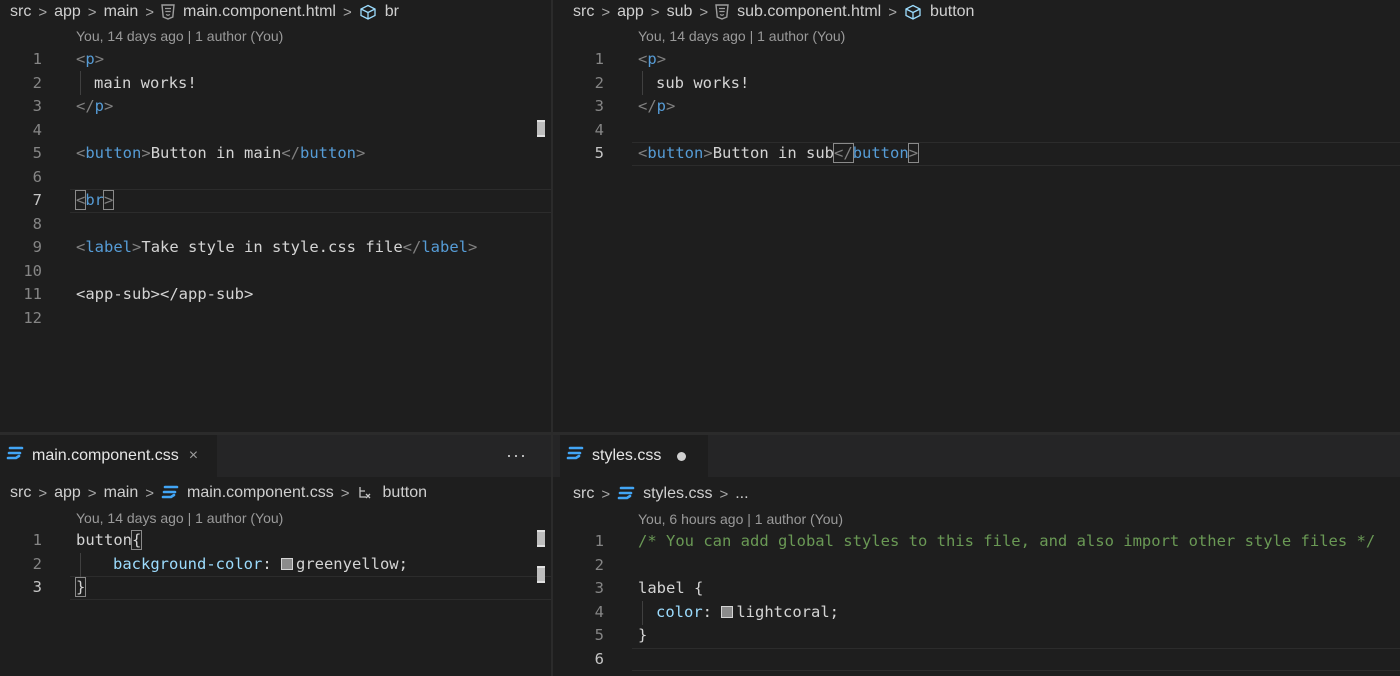 The width and height of the screenshot is (1400, 676). What do you see at coordinates (981, 131) in the screenshot?
I see `code-line: 4` at bounding box center [981, 131].